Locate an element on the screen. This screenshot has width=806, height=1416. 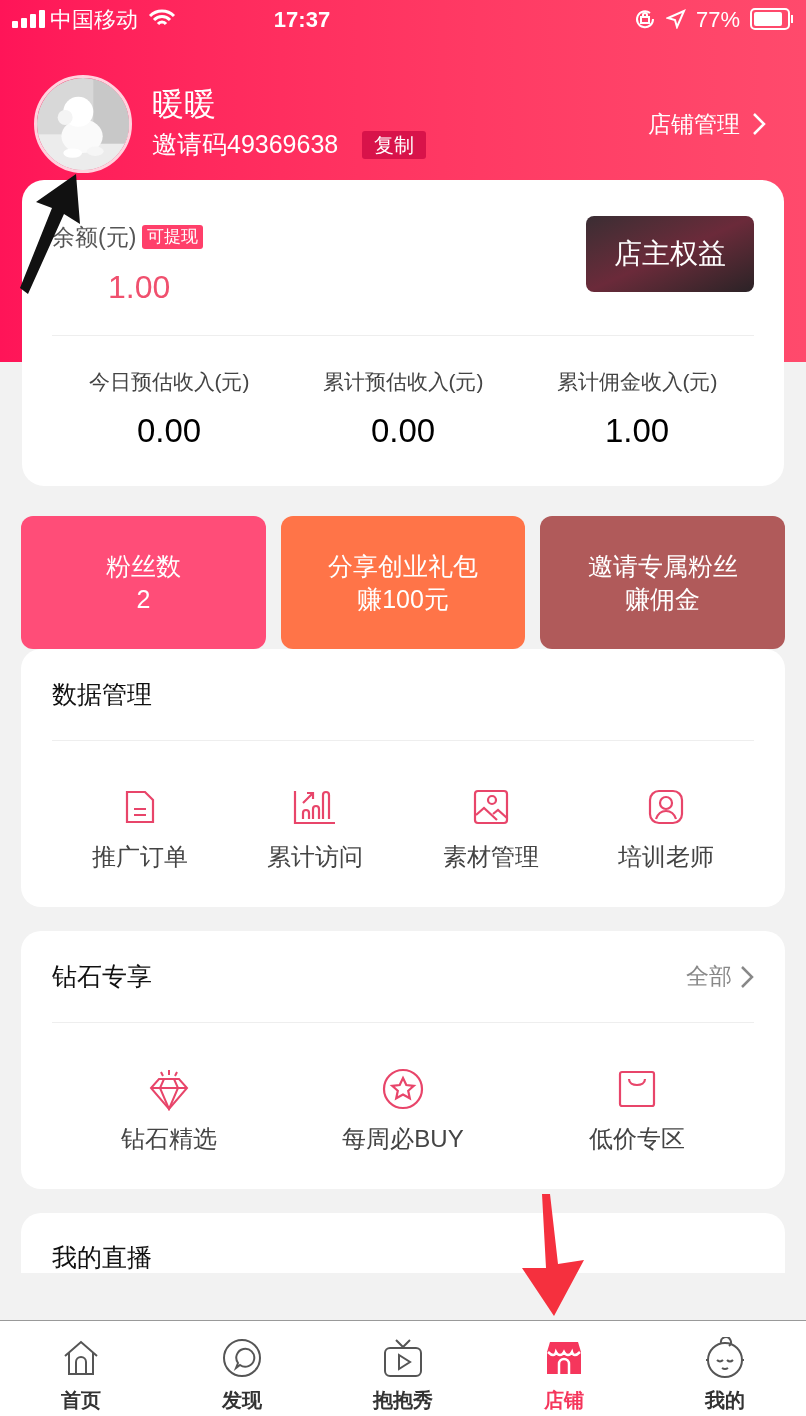
section-title: 钻石专享 is located at coordinates (102, 976).